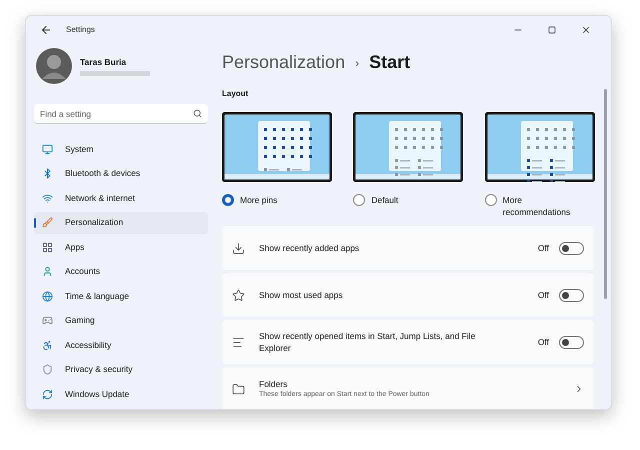 The image size is (640, 450). Describe the element at coordinates (197, 113) in the screenshot. I see `search-icon` at that location.